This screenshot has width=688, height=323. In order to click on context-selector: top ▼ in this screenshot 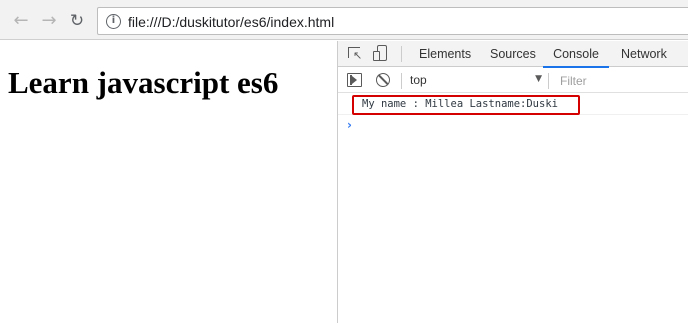, I will do `click(473, 80)`.